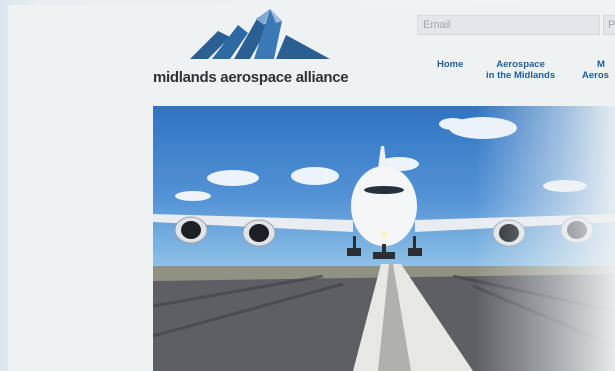 The height and width of the screenshot is (371, 615). What do you see at coordinates (521, 75) in the screenshot?
I see `nav-item-sublabel: in the Midlands` at bounding box center [521, 75].